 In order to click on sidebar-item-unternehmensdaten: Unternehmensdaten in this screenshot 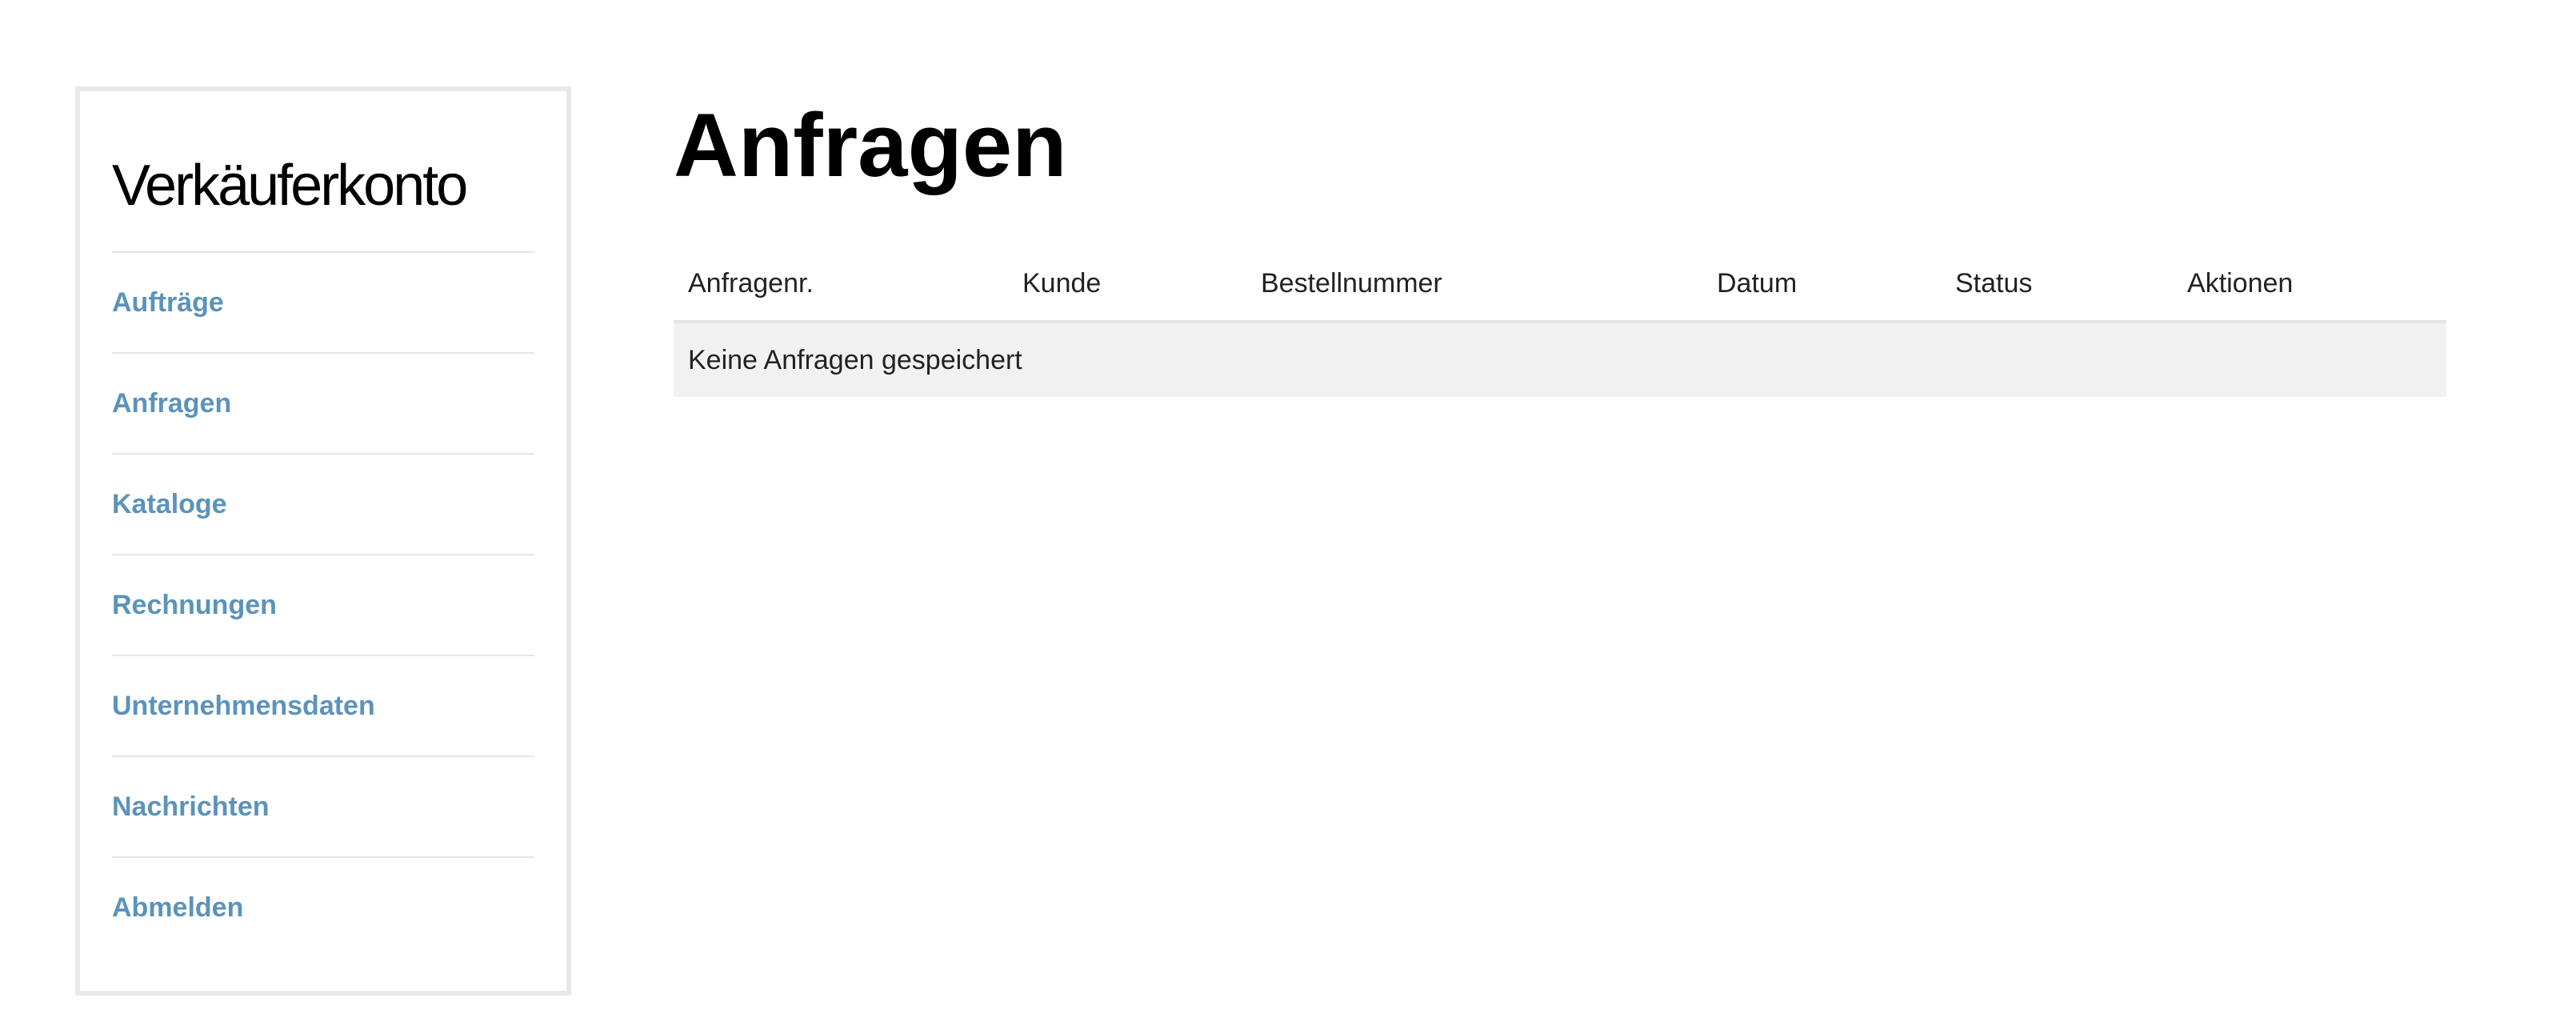, I will do `click(323, 706)`.